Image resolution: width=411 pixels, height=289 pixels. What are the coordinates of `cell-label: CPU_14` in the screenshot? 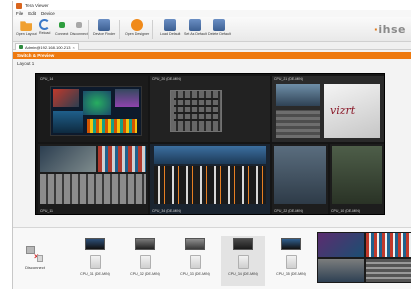 It's located at (47, 79).